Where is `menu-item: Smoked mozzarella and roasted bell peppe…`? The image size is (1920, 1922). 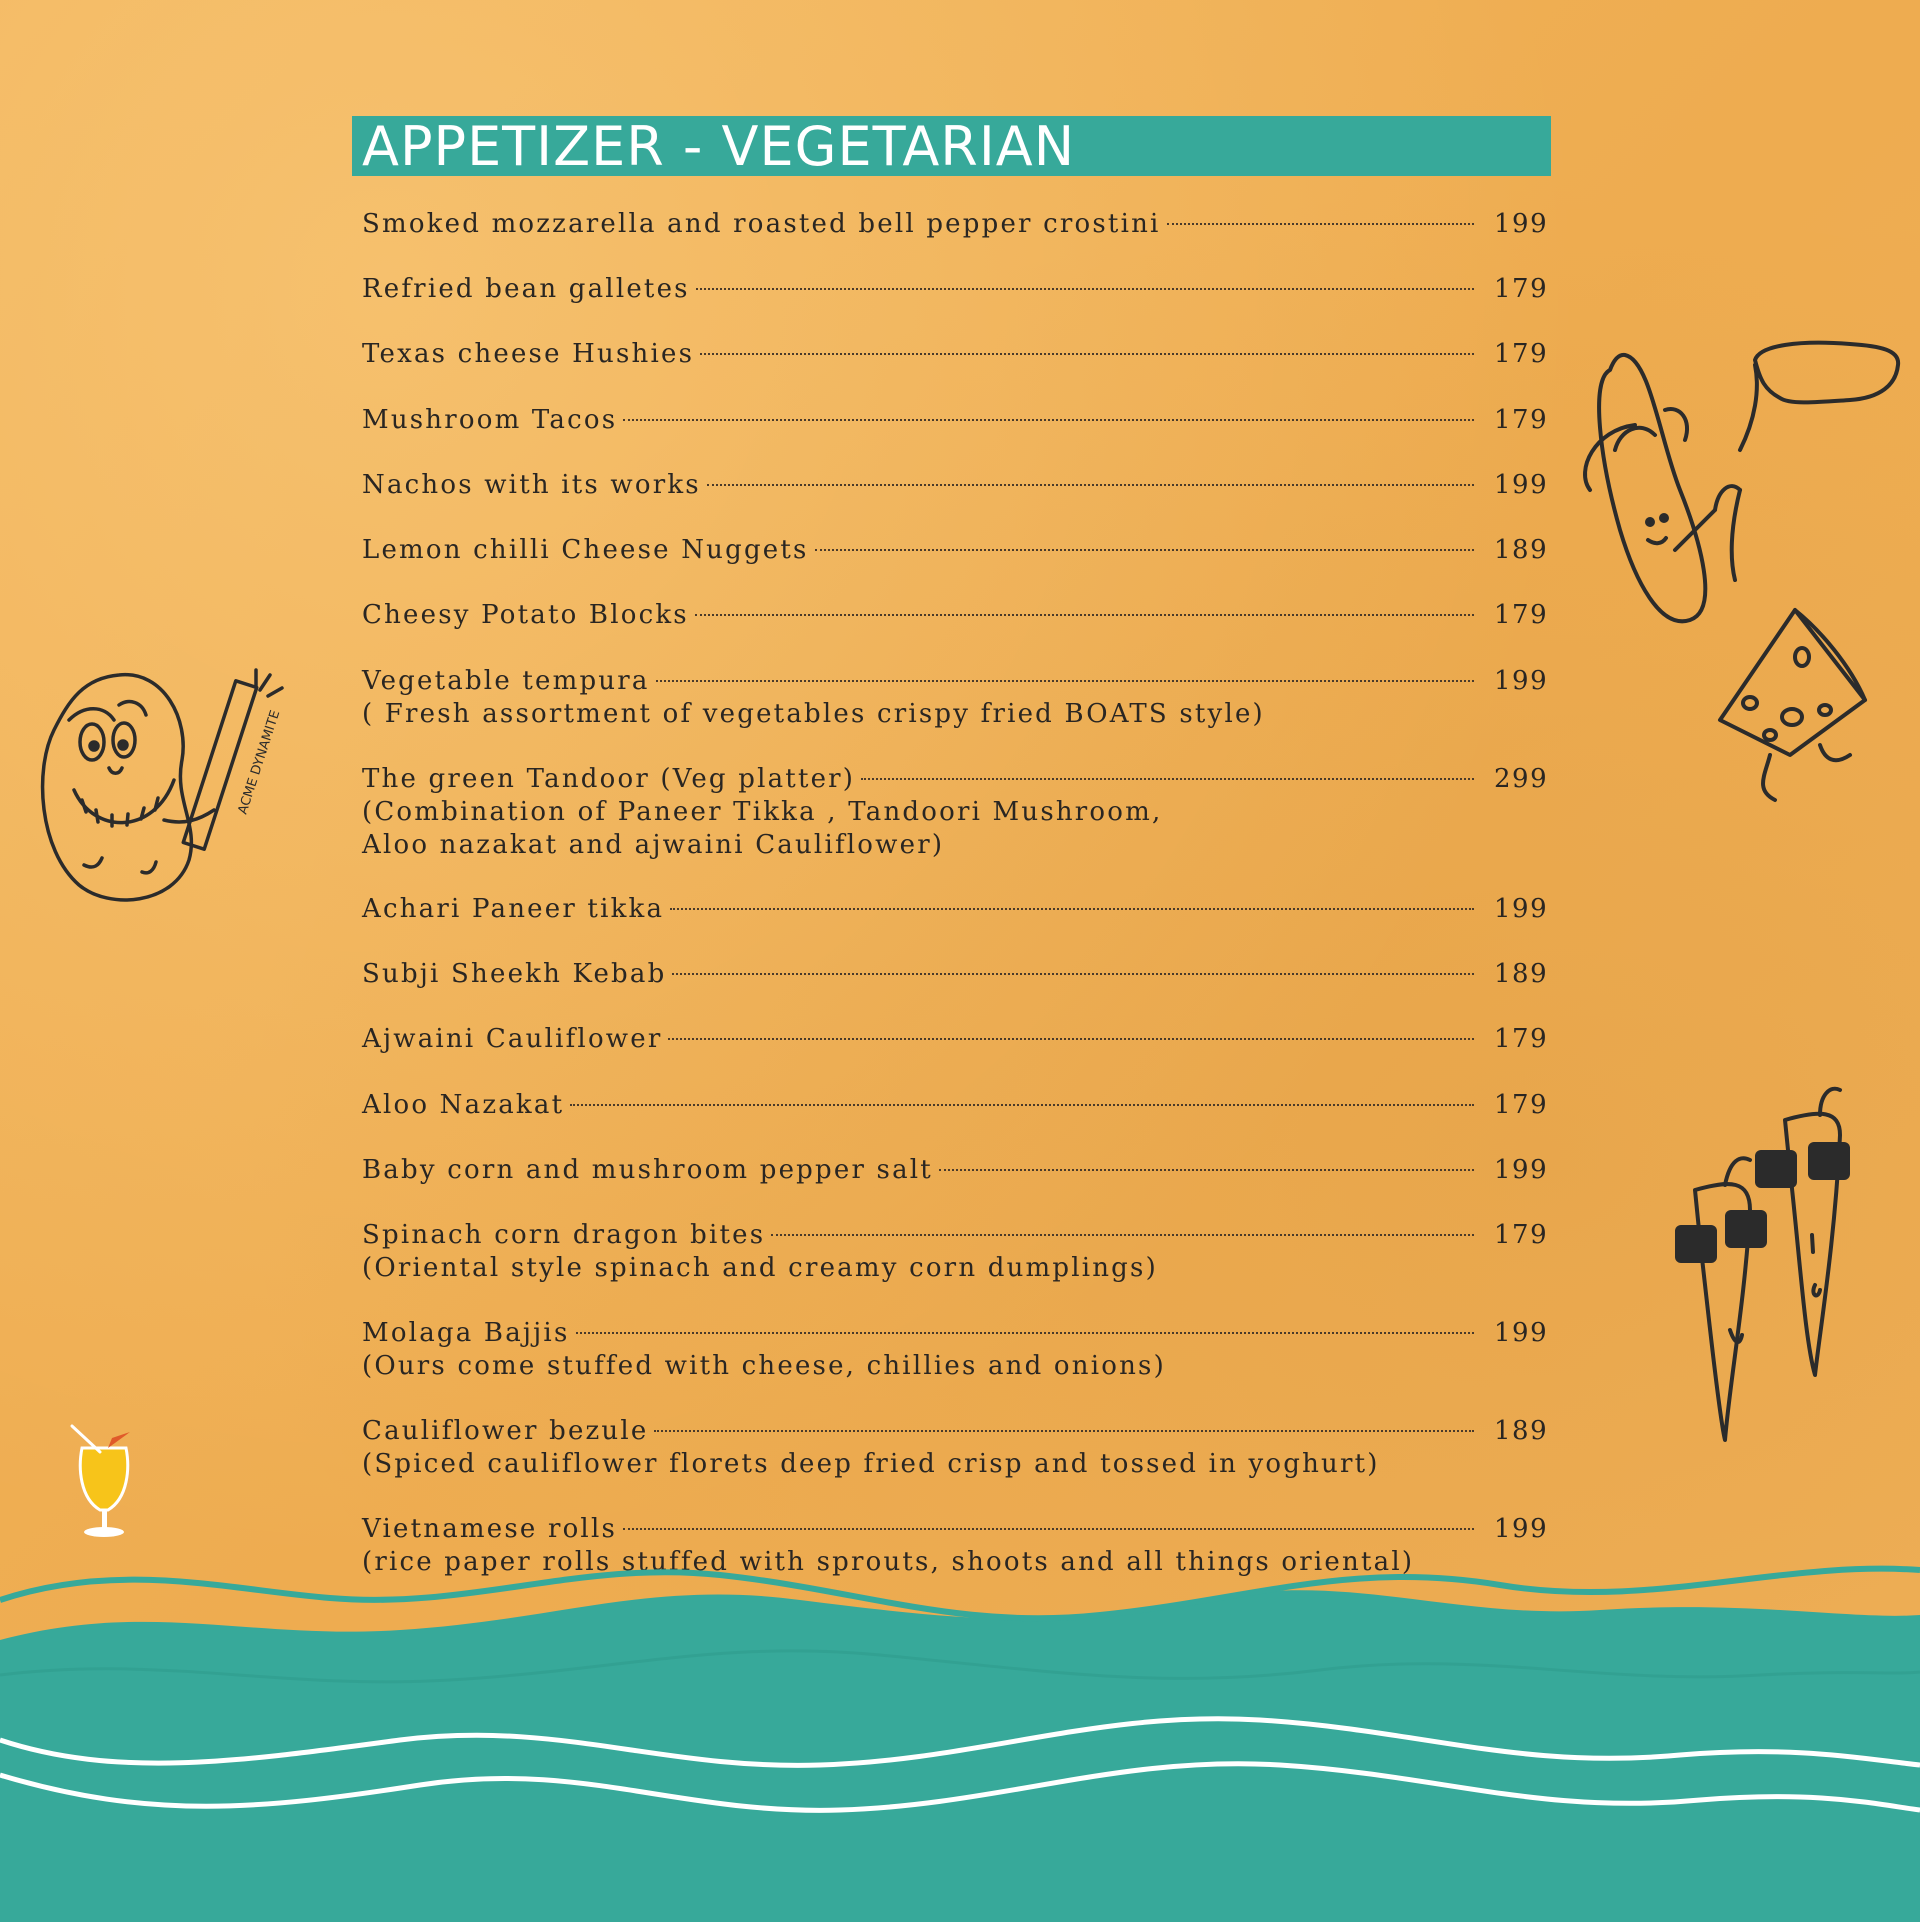 menu-item: Smoked mozzarella and roasted bell peppe… is located at coordinates (955, 224).